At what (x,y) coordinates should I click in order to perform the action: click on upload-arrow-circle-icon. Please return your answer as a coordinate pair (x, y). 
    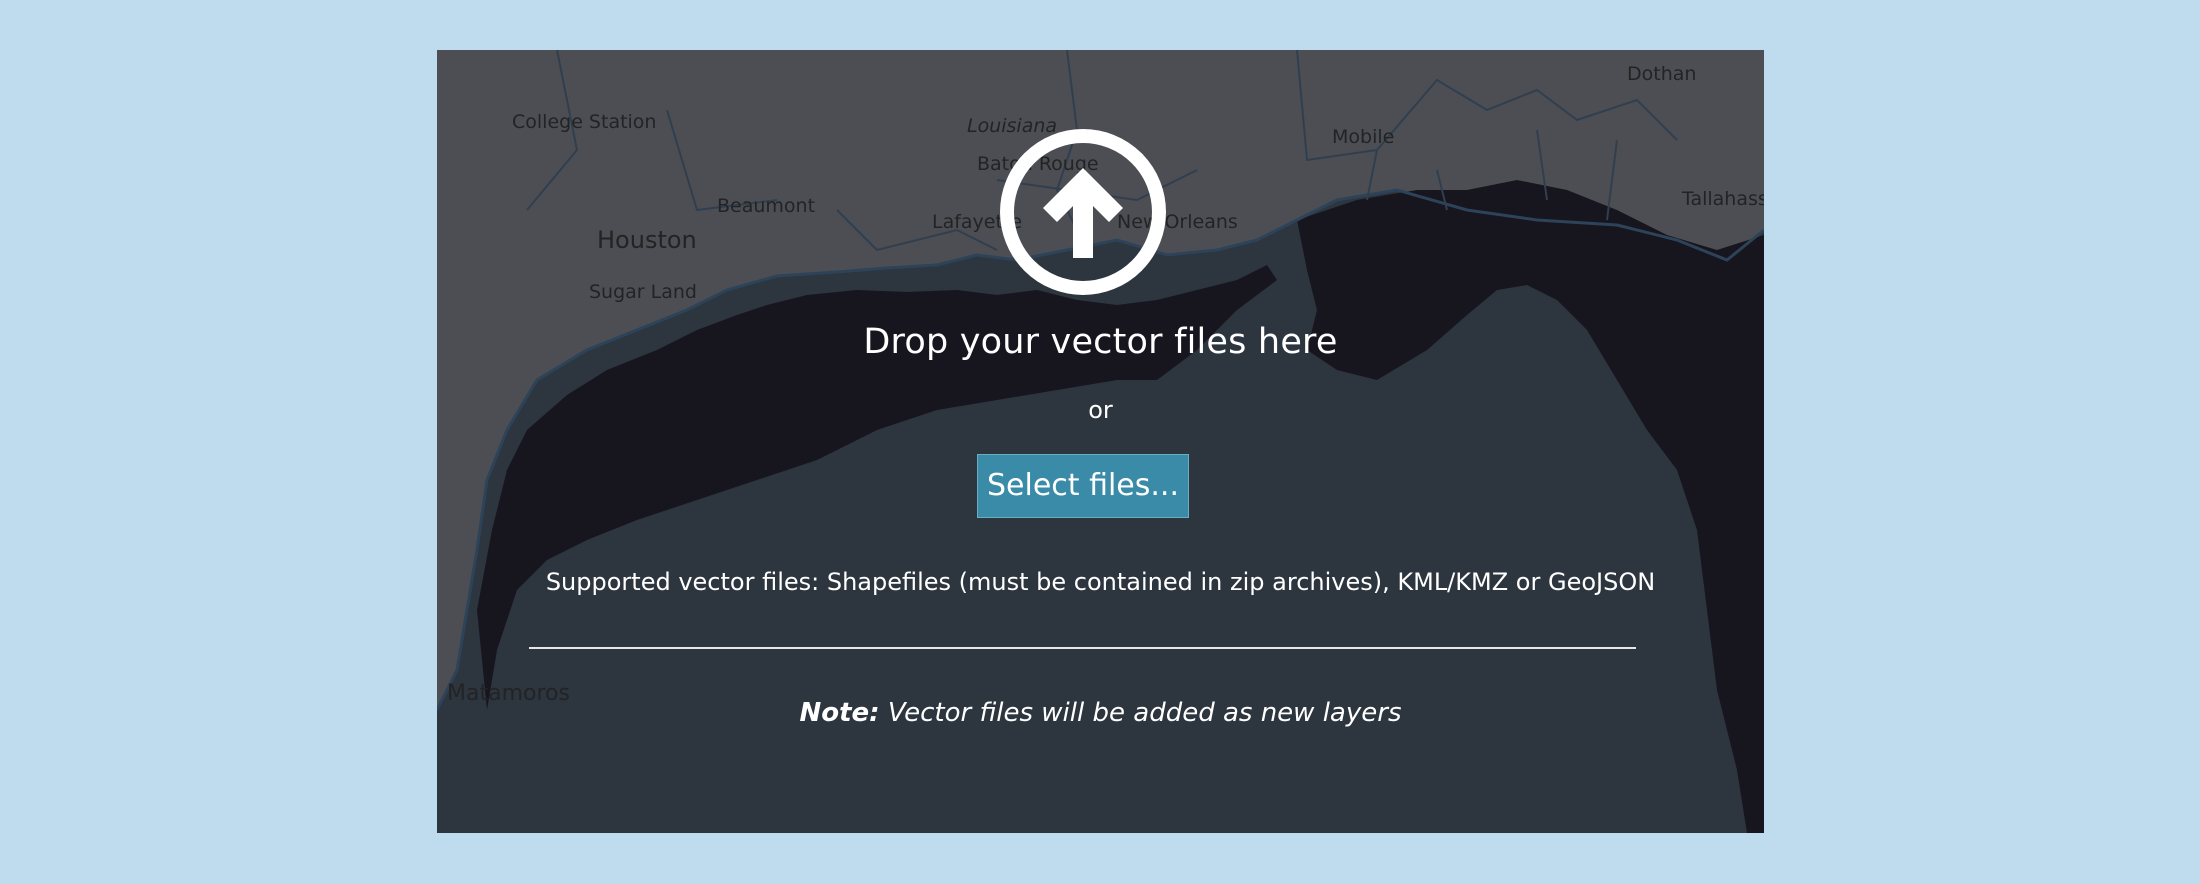
    Looking at the image, I should click on (1083, 212).